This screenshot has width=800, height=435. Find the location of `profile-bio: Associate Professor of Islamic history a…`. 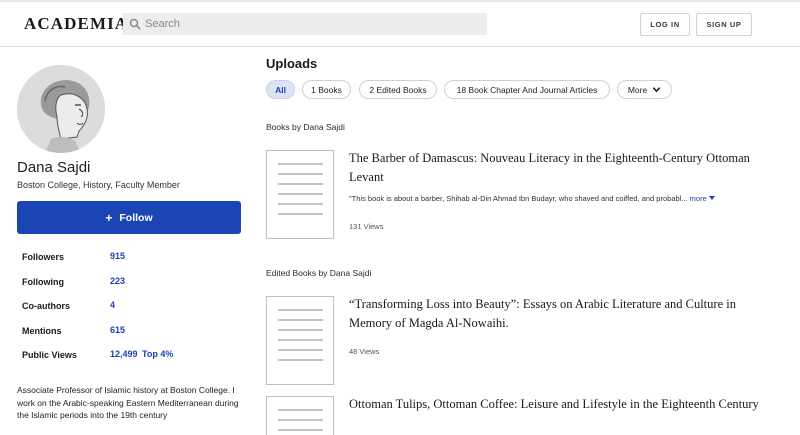

profile-bio: Associate Professor of Islamic history a… is located at coordinates (128, 402).